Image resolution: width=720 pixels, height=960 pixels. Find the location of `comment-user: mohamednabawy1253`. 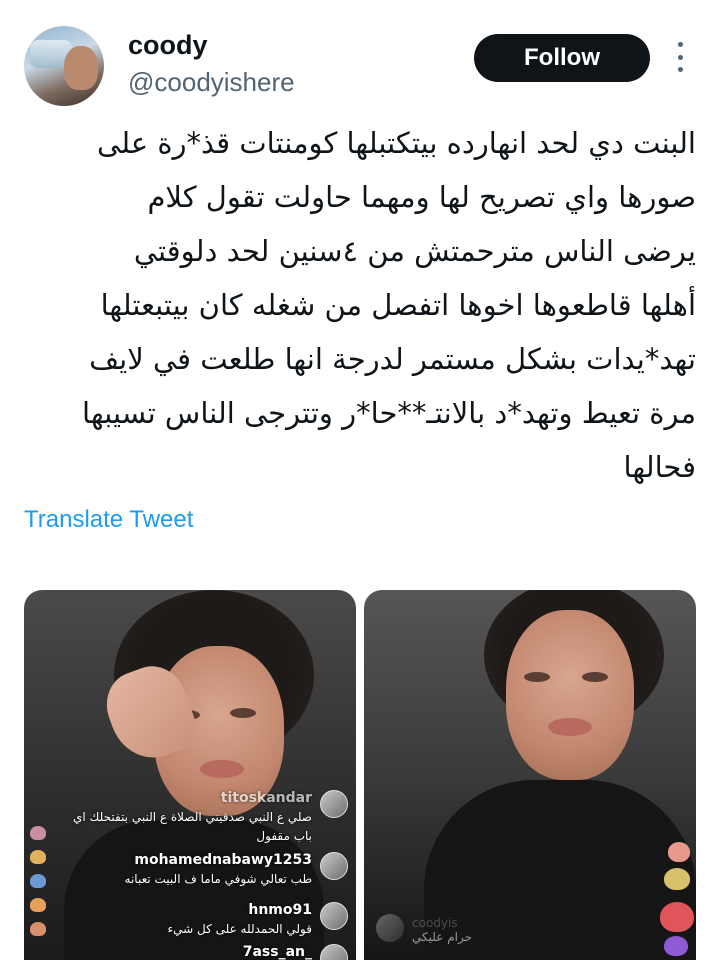

comment-user: mohamednabawy1253 is located at coordinates (223, 860).